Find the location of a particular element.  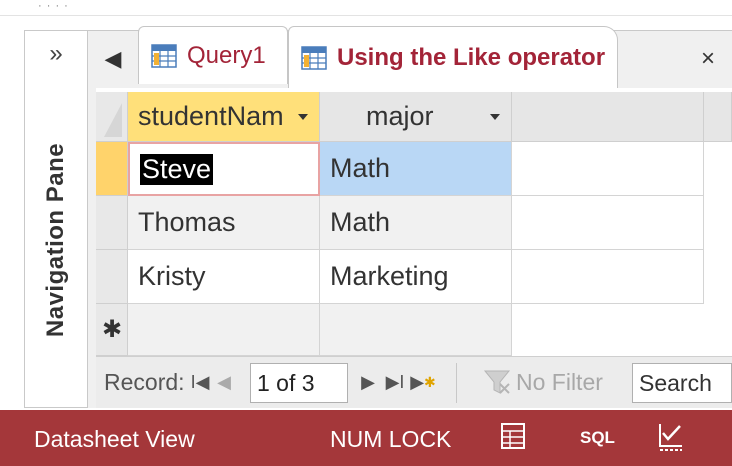

navigation-pane-label: Navigation Pane is located at coordinates (56, 240).